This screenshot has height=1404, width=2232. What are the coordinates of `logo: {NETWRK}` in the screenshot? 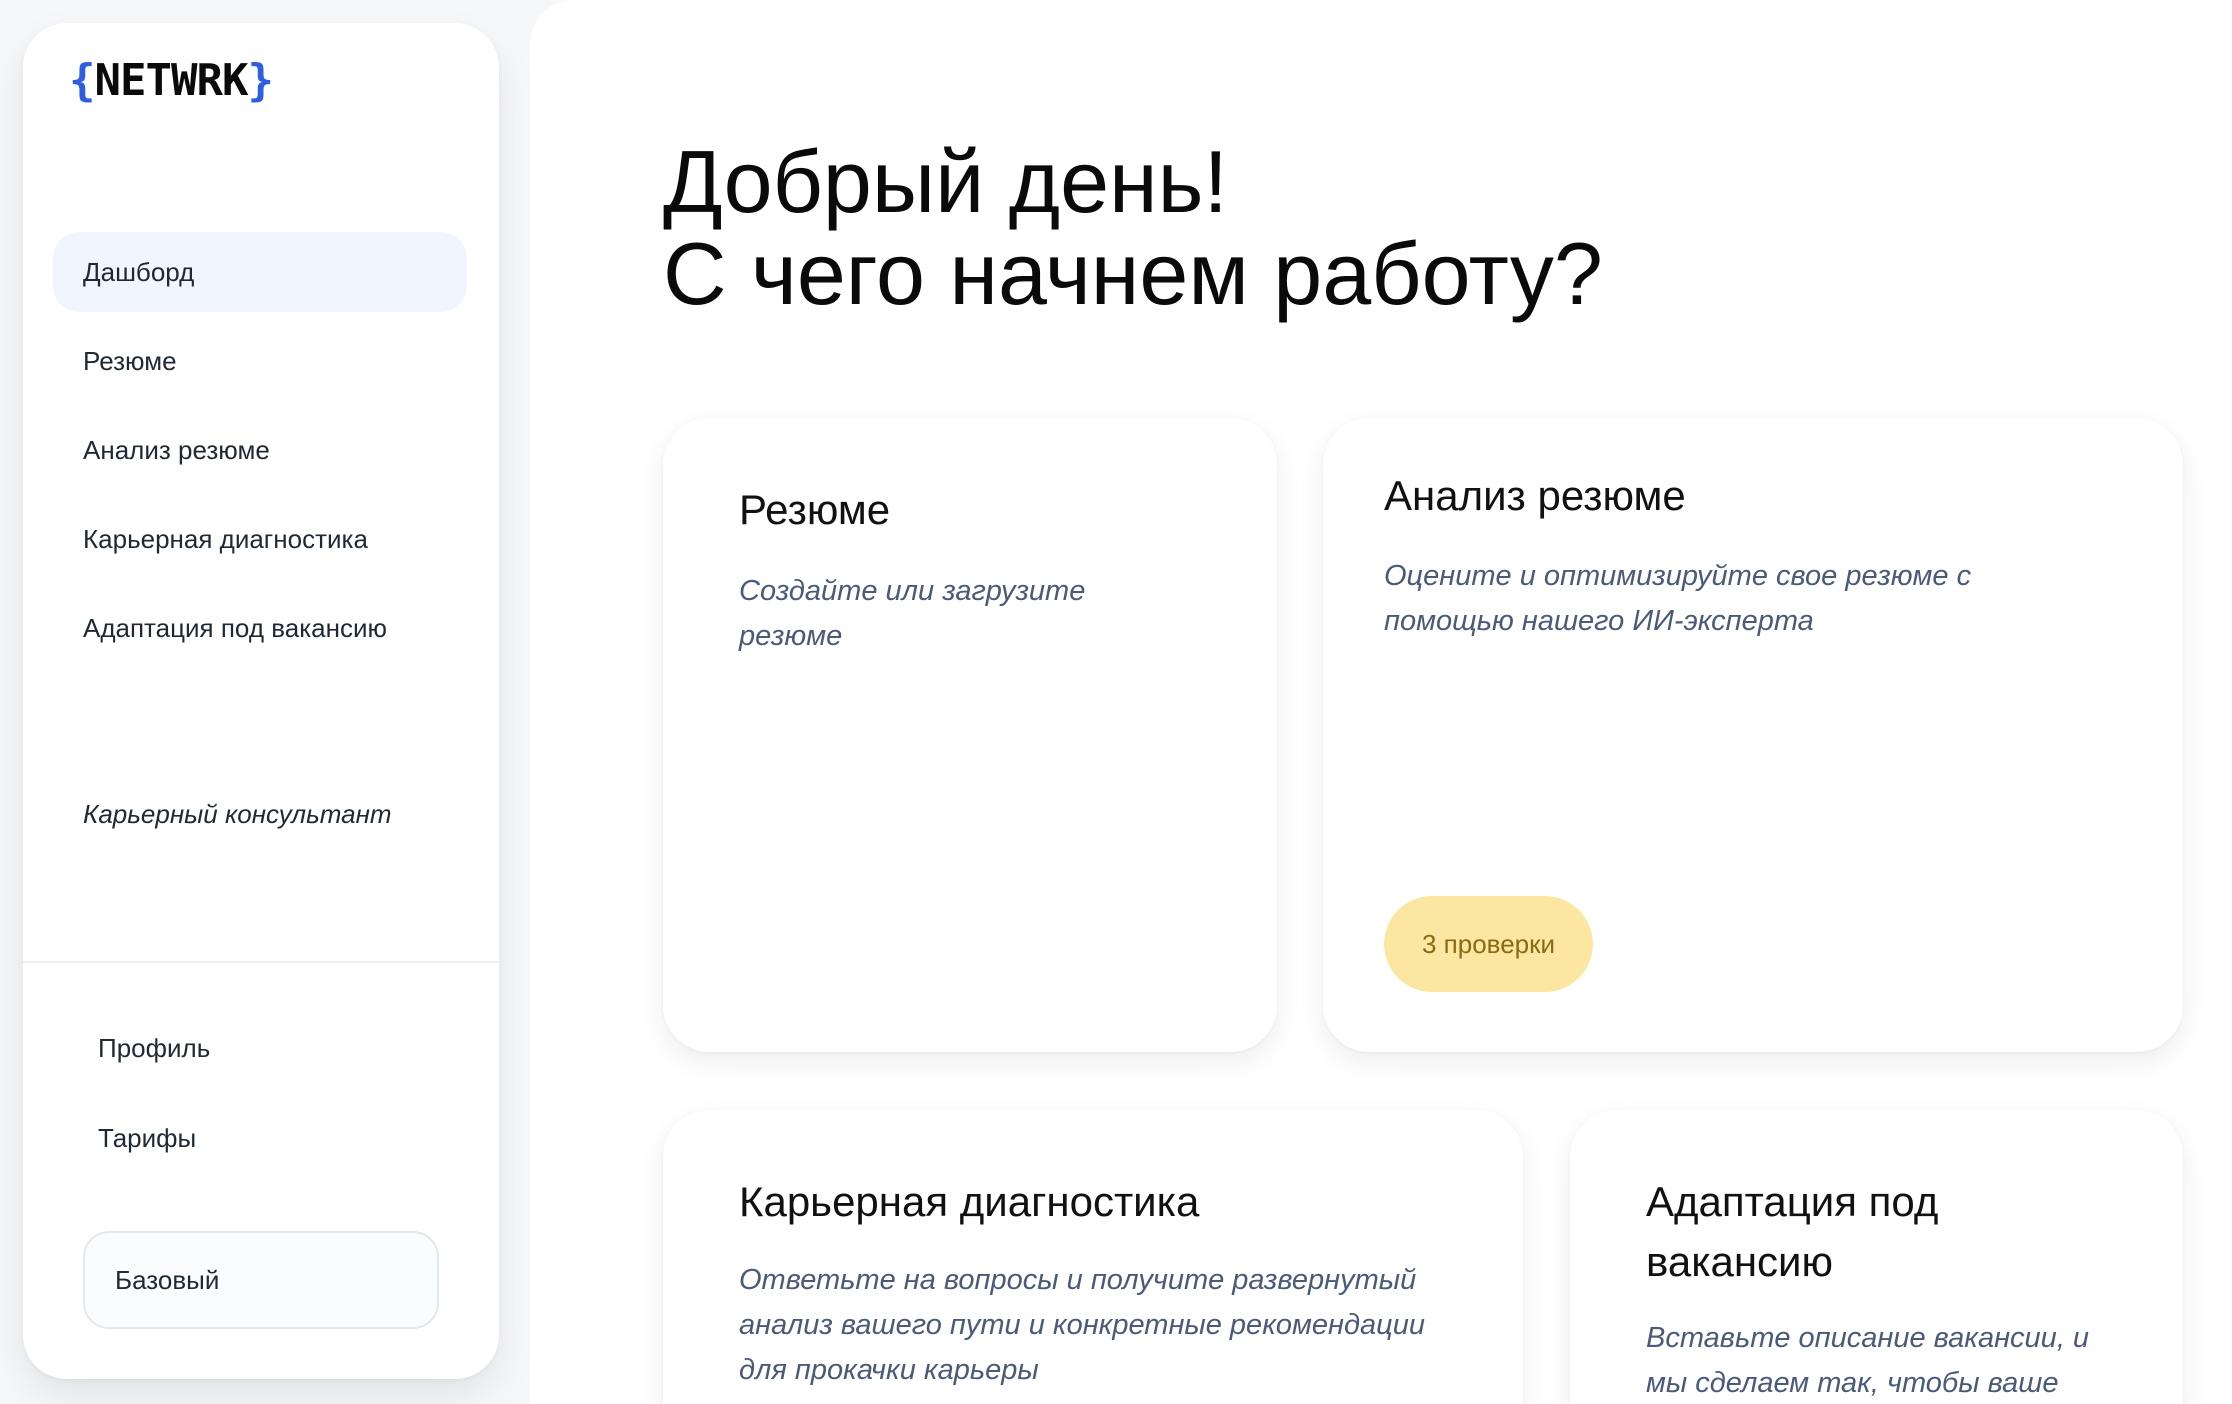 It's located at (171, 81).